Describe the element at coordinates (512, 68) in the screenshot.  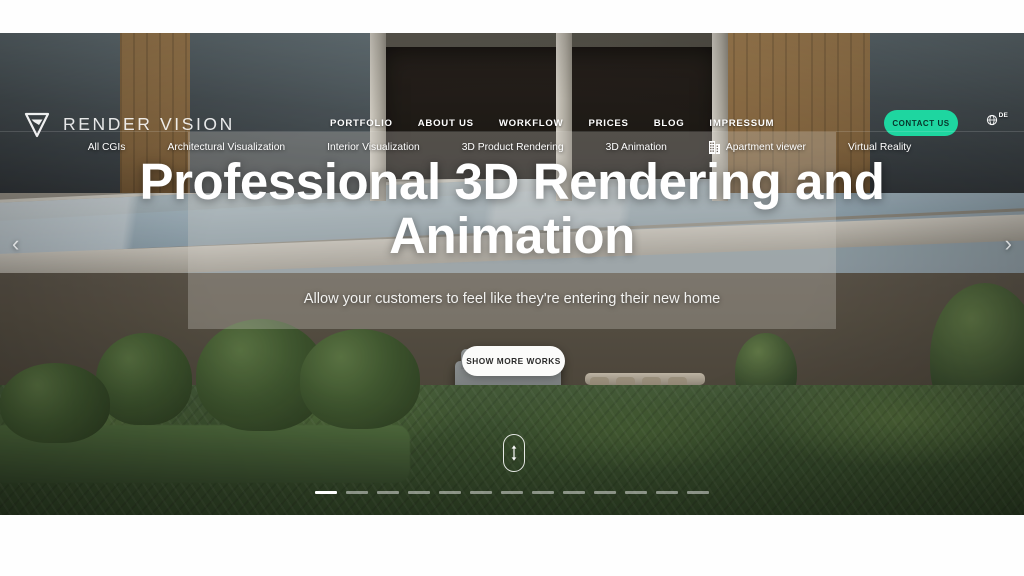
I see `site-header` at that location.